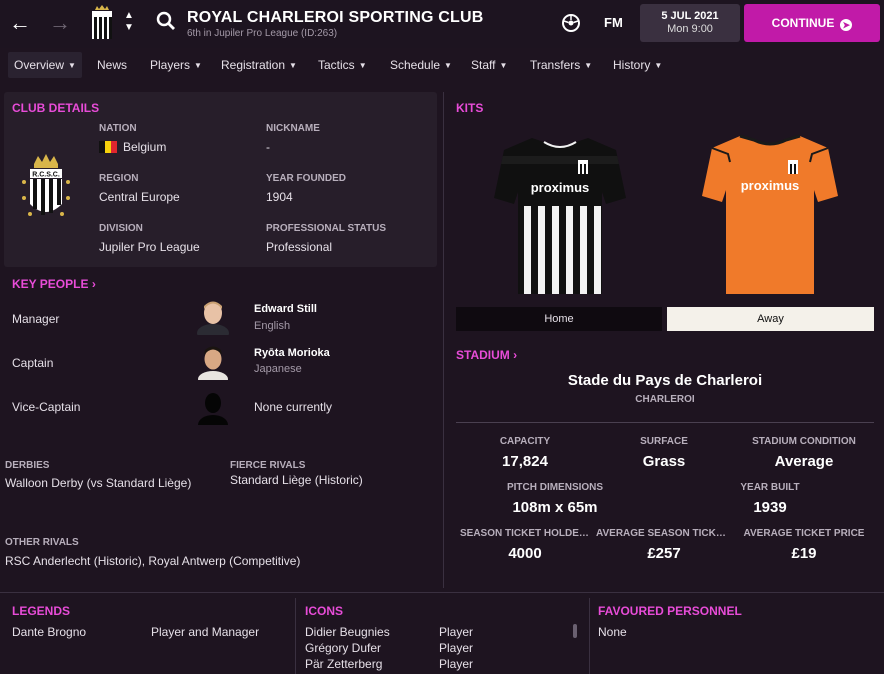 This screenshot has width=884, height=674. Describe the element at coordinates (293, 128) in the screenshot. I see `nickname-label: NICKNAME` at that location.